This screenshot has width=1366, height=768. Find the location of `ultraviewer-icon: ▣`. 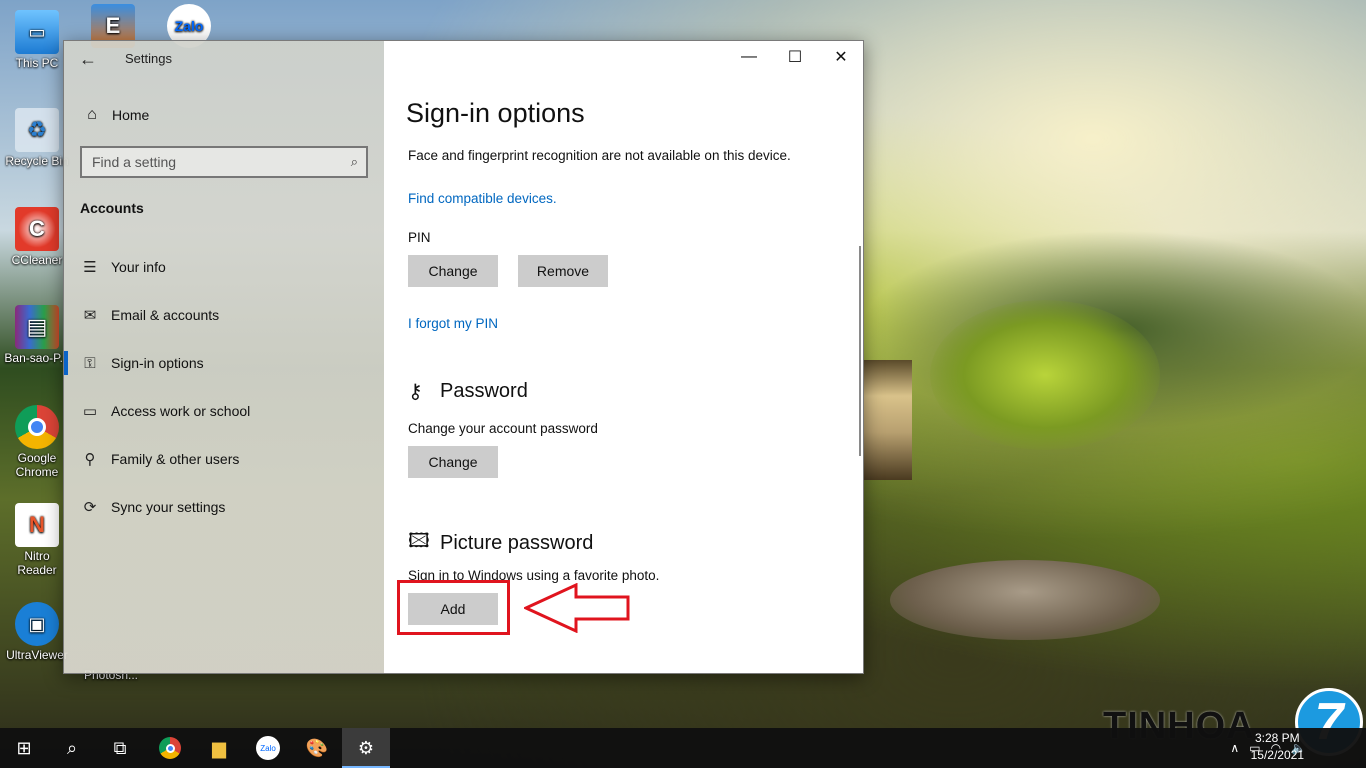

ultraviewer-icon: ▣ is located at coordinates (37, 624).